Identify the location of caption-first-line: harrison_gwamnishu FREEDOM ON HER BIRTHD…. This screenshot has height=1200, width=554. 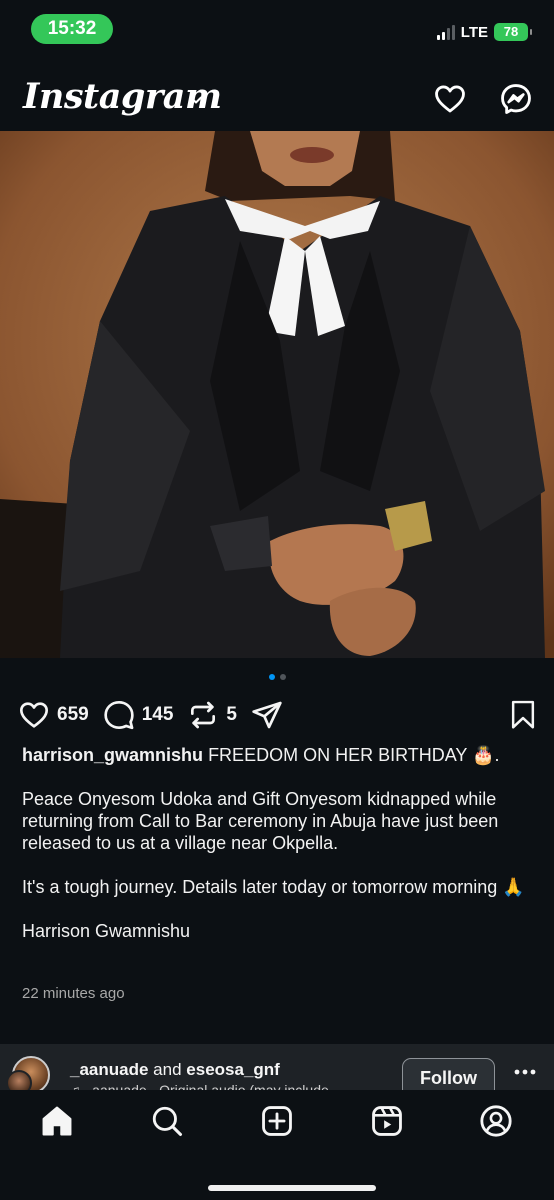
(277, 755).